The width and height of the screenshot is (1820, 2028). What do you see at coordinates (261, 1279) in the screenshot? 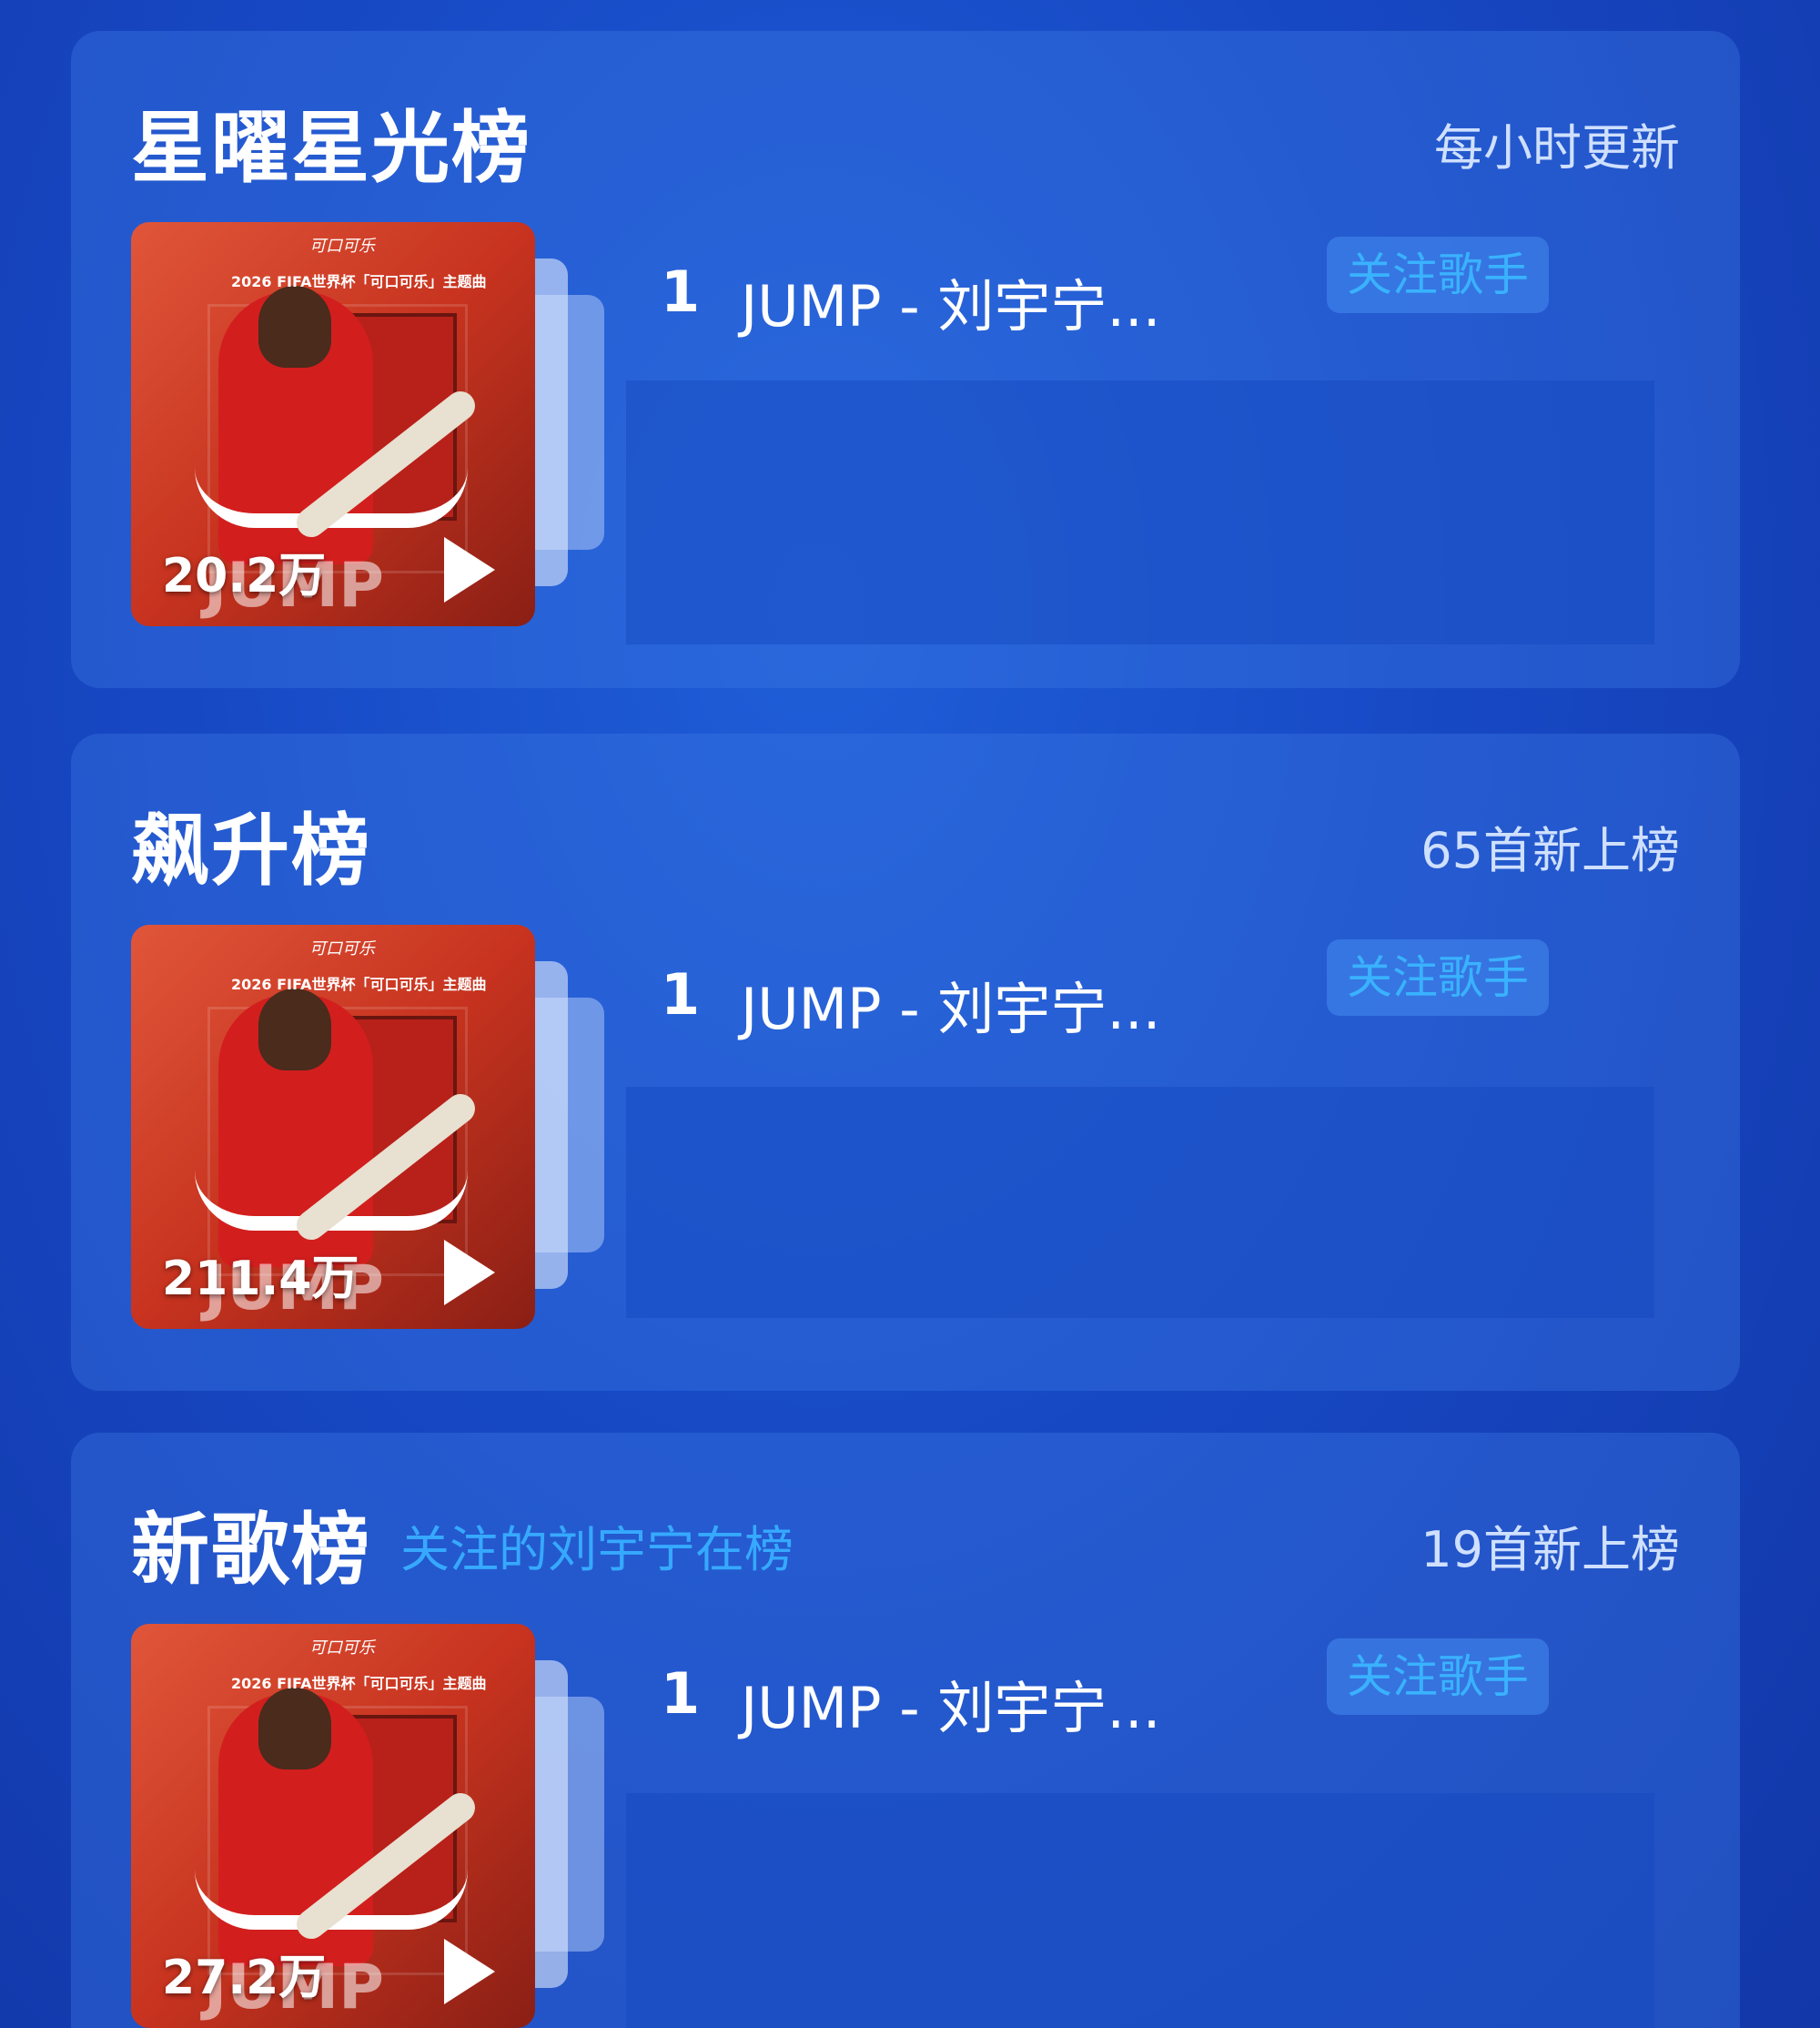
I see `play-count: 211.4万` at bounding box center [261, 1279].